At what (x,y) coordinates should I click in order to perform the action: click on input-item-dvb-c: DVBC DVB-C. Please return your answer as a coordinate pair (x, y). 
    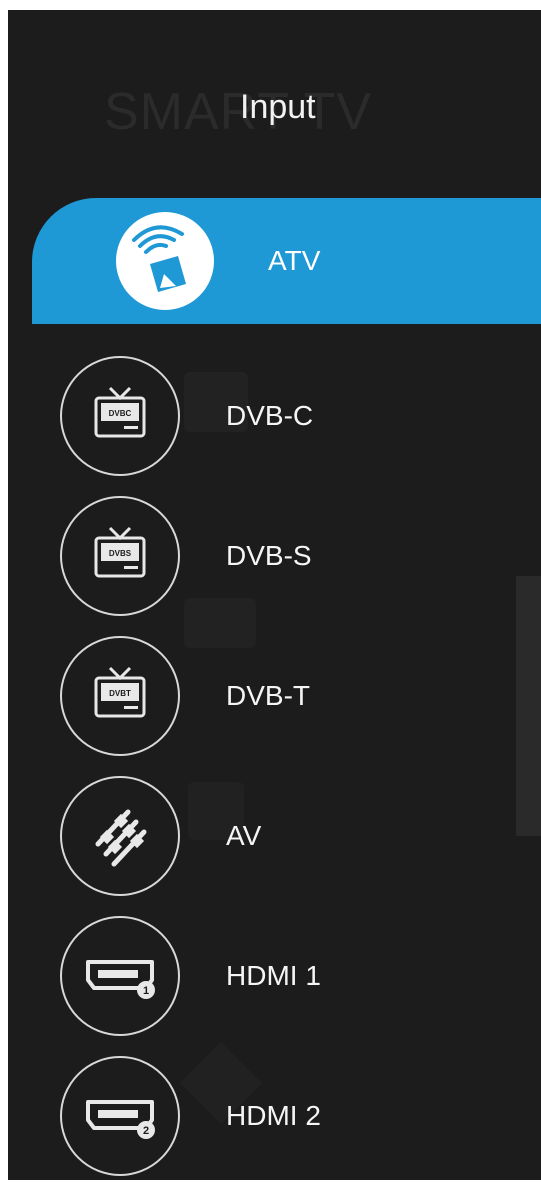
    Looking at the image, I should click on (274, 416).